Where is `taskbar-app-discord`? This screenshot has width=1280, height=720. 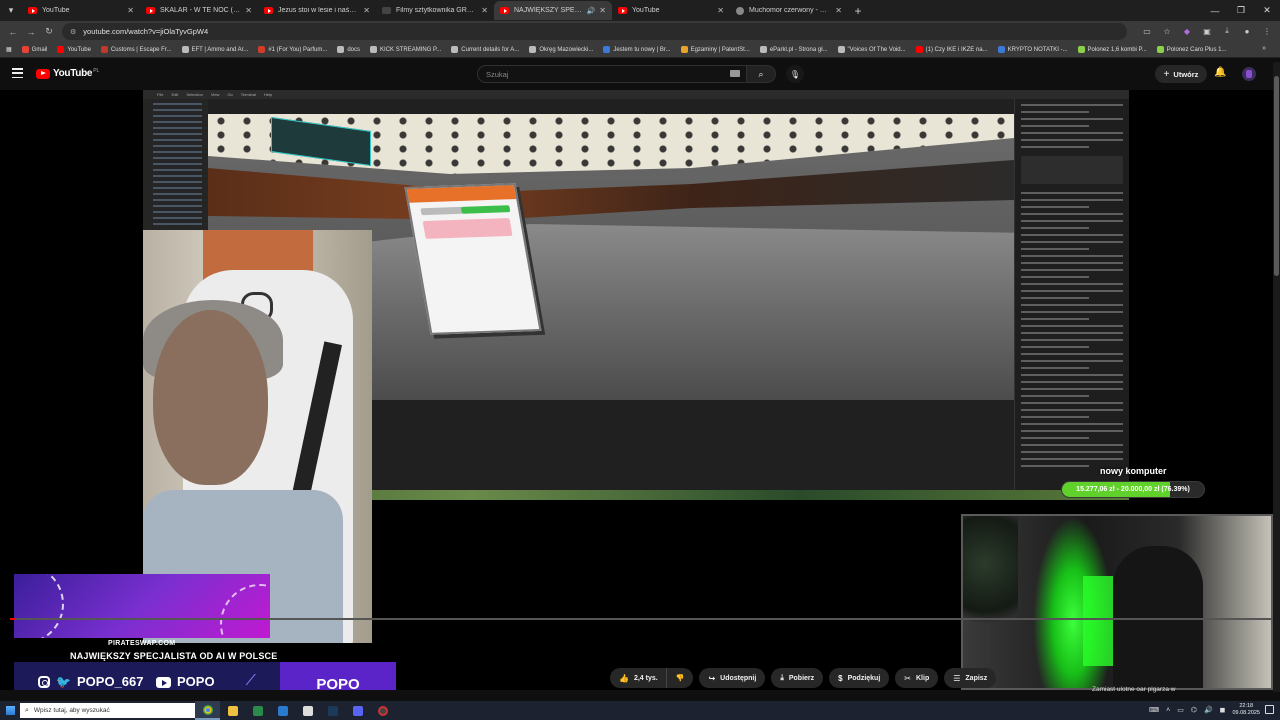 taskbar-app-discord is located at coordinates (357, 710).